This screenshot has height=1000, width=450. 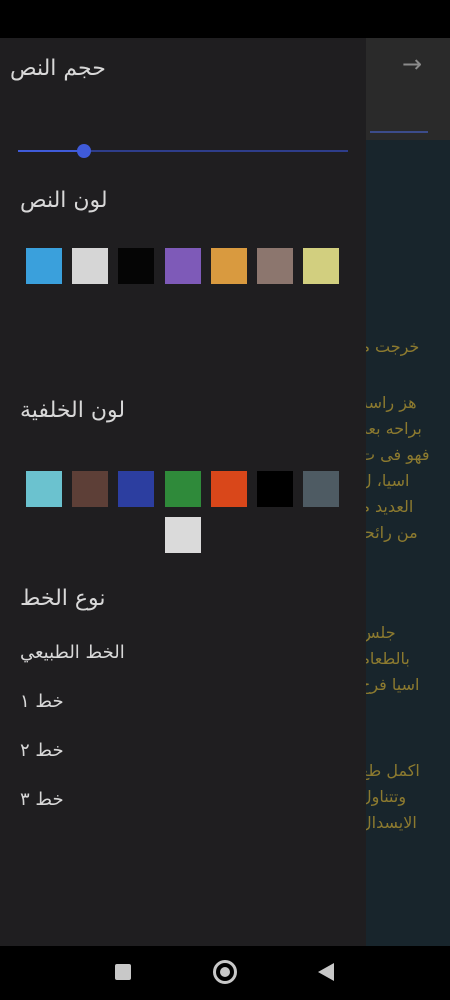 I want to click on reader-line: اكمل طع, so click(x=390, y=770).